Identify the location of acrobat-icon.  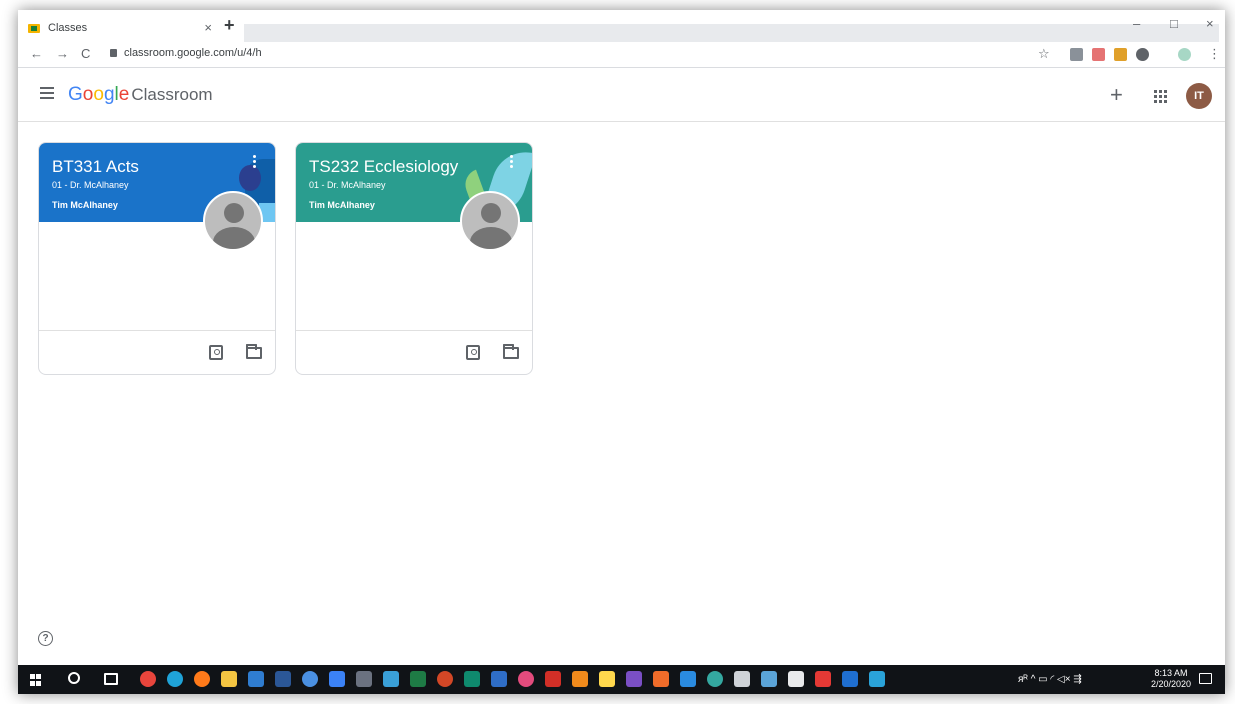
(553, 679).